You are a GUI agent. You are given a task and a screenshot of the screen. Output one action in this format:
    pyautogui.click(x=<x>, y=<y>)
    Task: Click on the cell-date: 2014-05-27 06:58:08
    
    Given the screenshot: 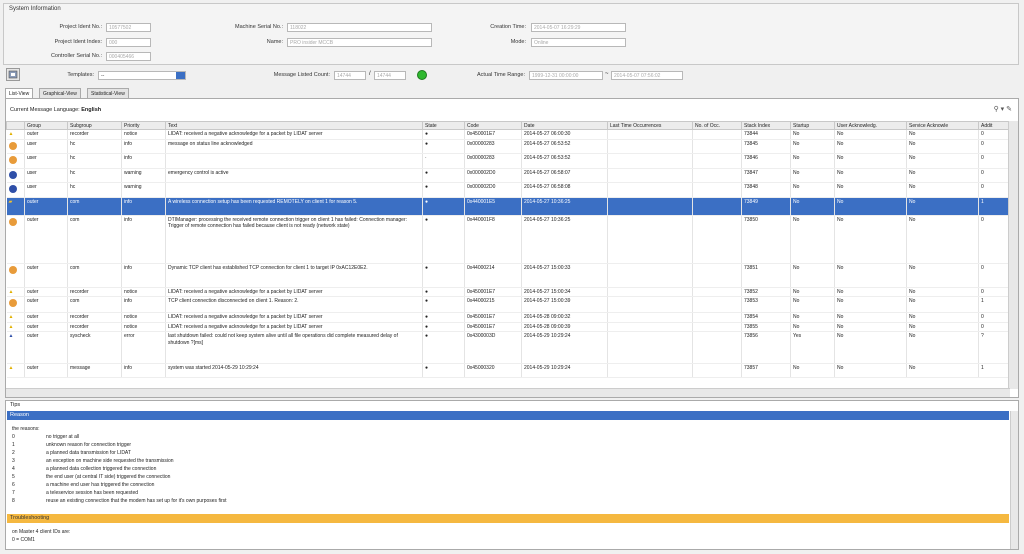 What is the action you would take?
    pyautogui.click(x=564, y=190)
    